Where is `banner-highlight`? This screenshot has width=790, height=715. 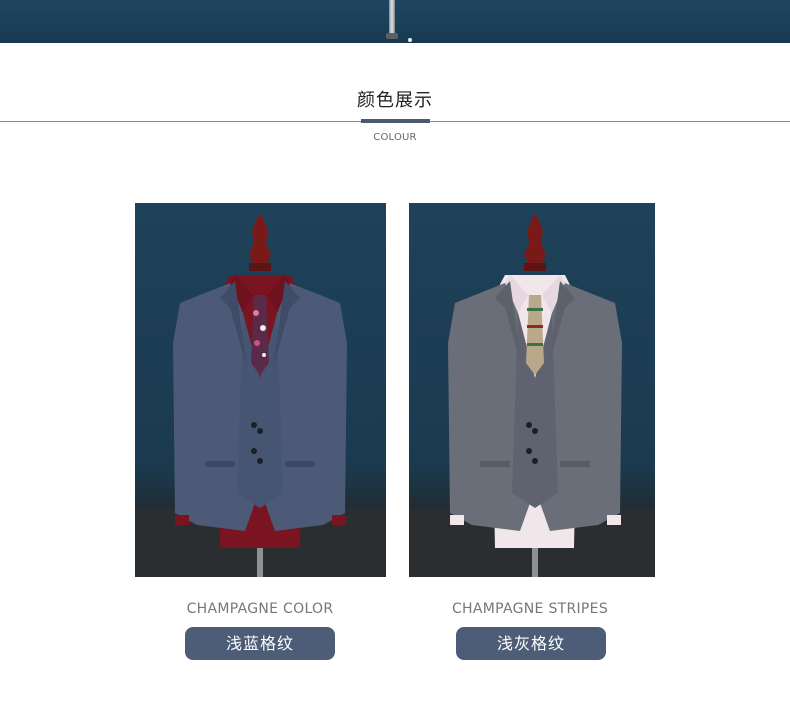
banner-highlight is located at coordinates (410, 40).